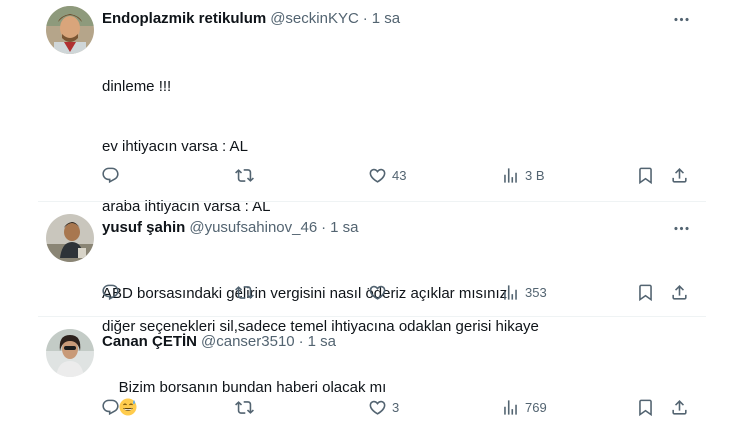 This screenshot has width=730, height=439. I want to click on like-button: 3, so click(383, 407).